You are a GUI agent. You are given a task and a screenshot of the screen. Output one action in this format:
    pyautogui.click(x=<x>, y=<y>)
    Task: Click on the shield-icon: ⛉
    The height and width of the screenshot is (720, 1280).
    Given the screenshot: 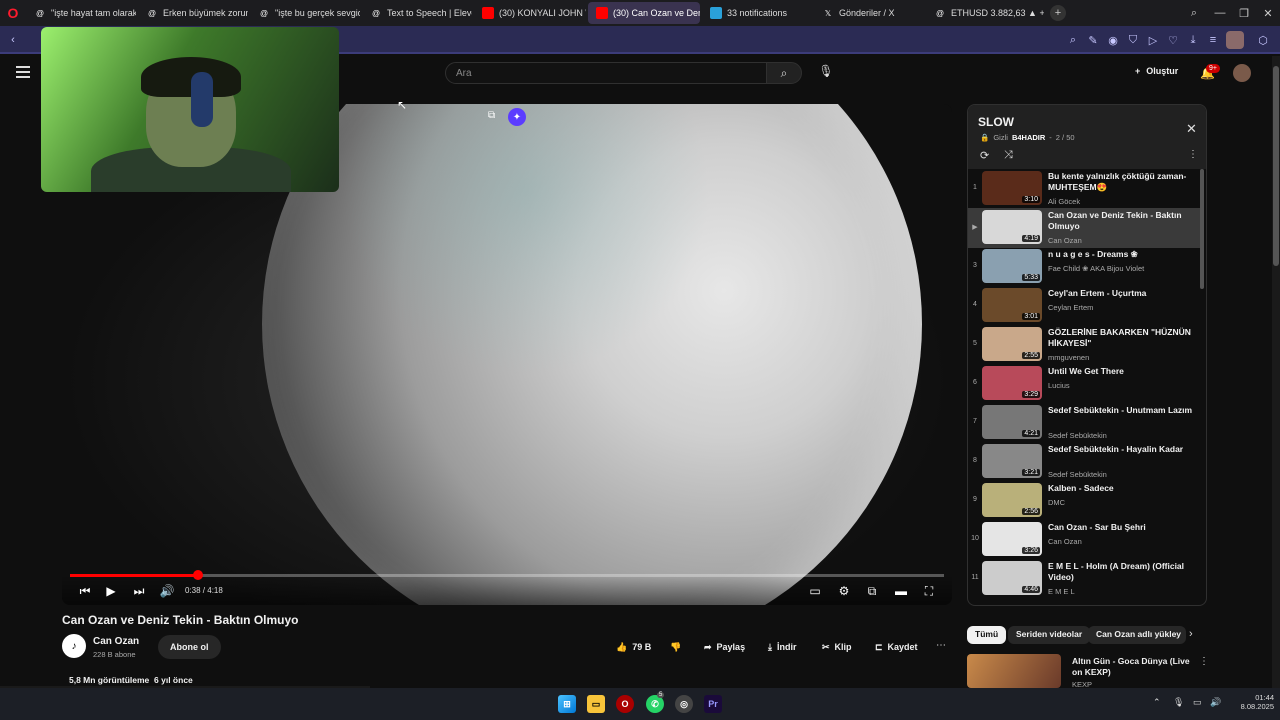 What is the action you would take?
    pyautogui.click(x=1133, y=40)
    